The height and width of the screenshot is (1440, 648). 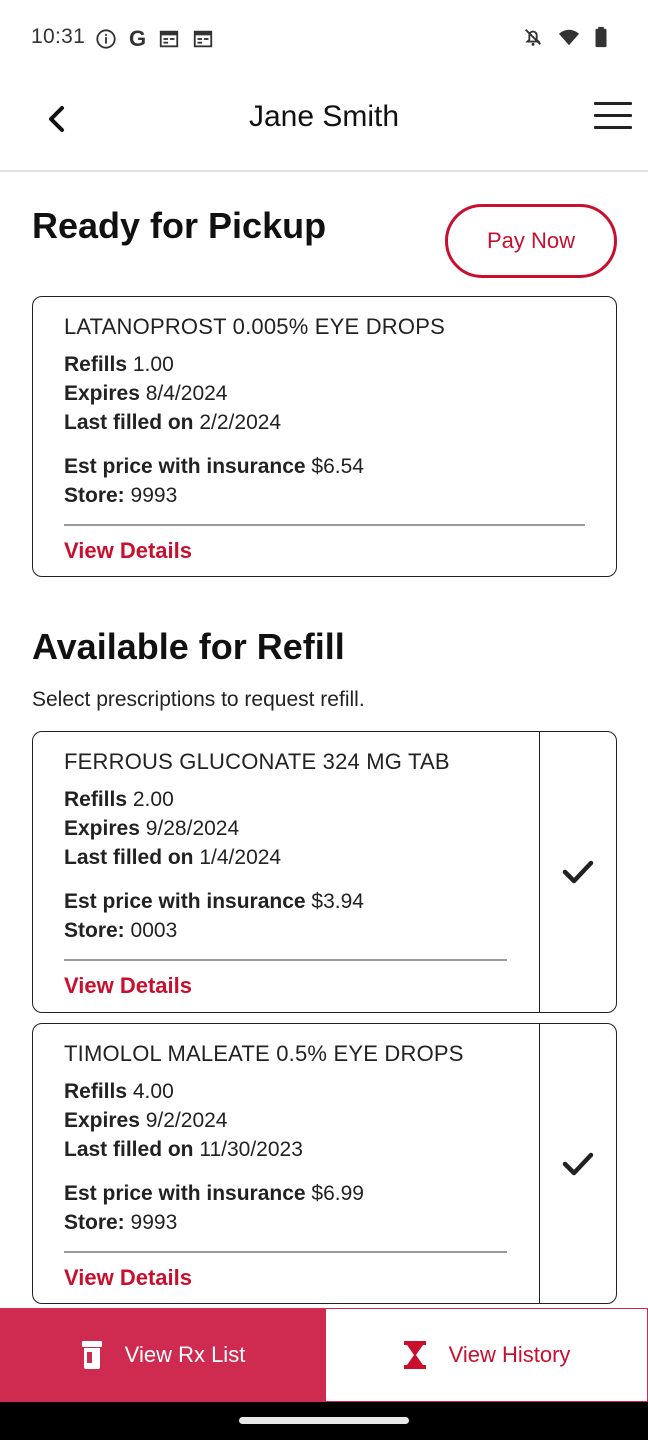 I want to click on expires-row: Expires 8/4/2024, so click(x=324, y=393).